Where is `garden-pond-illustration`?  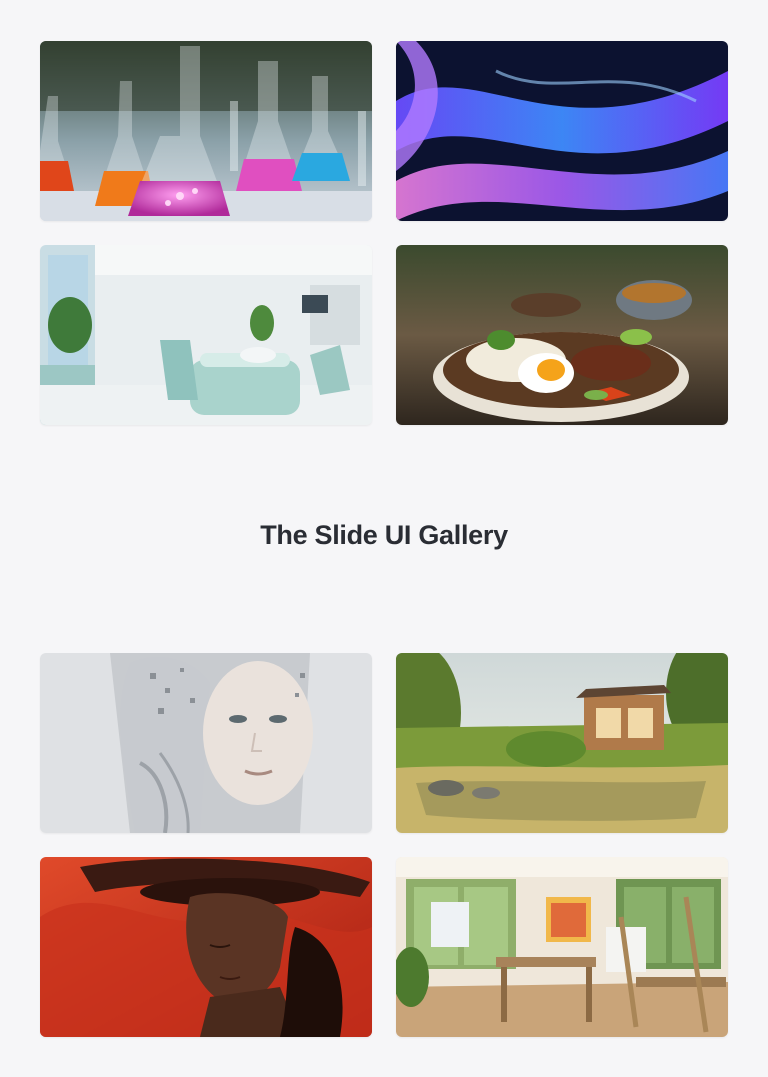
garden-pond-illustration is located at coordinates (562, 743).